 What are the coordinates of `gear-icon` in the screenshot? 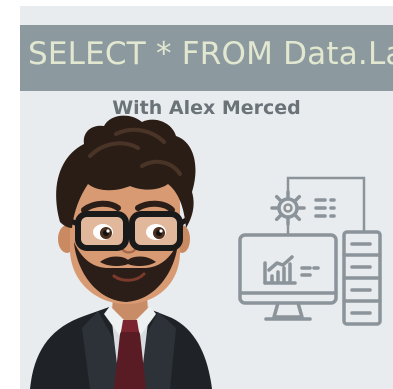 It's located at (288, 208).